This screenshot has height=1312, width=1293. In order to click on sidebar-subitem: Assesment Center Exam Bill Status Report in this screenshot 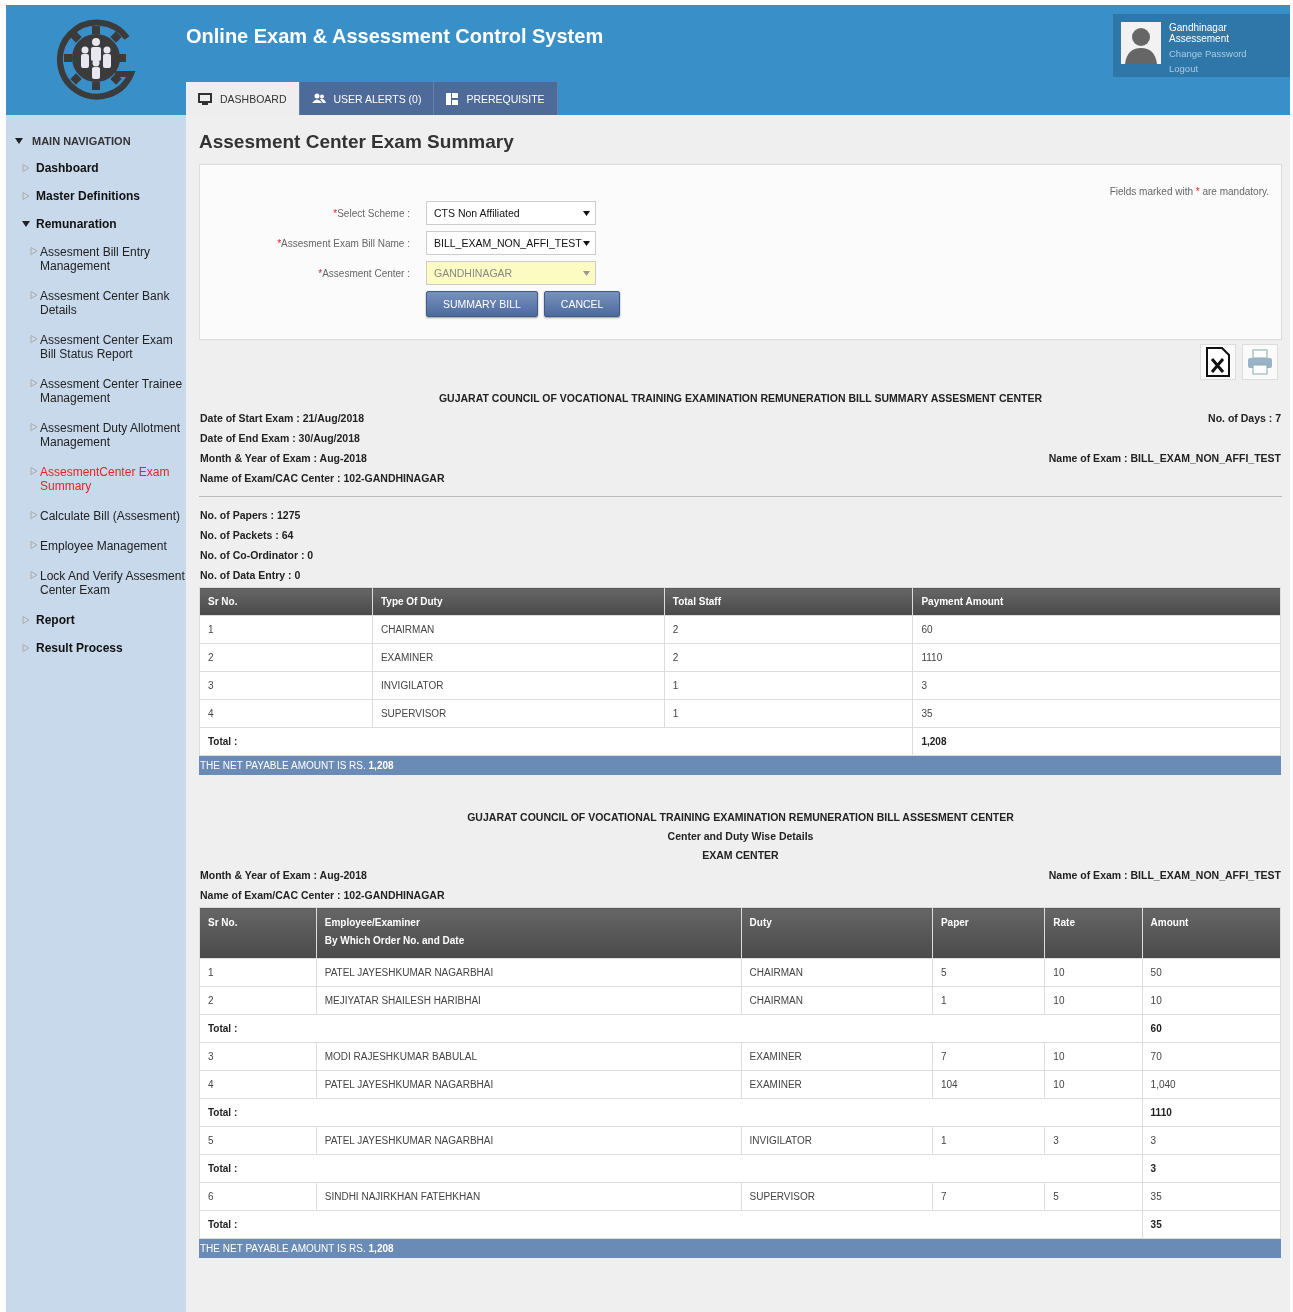, I will do `click(113, 347)`.